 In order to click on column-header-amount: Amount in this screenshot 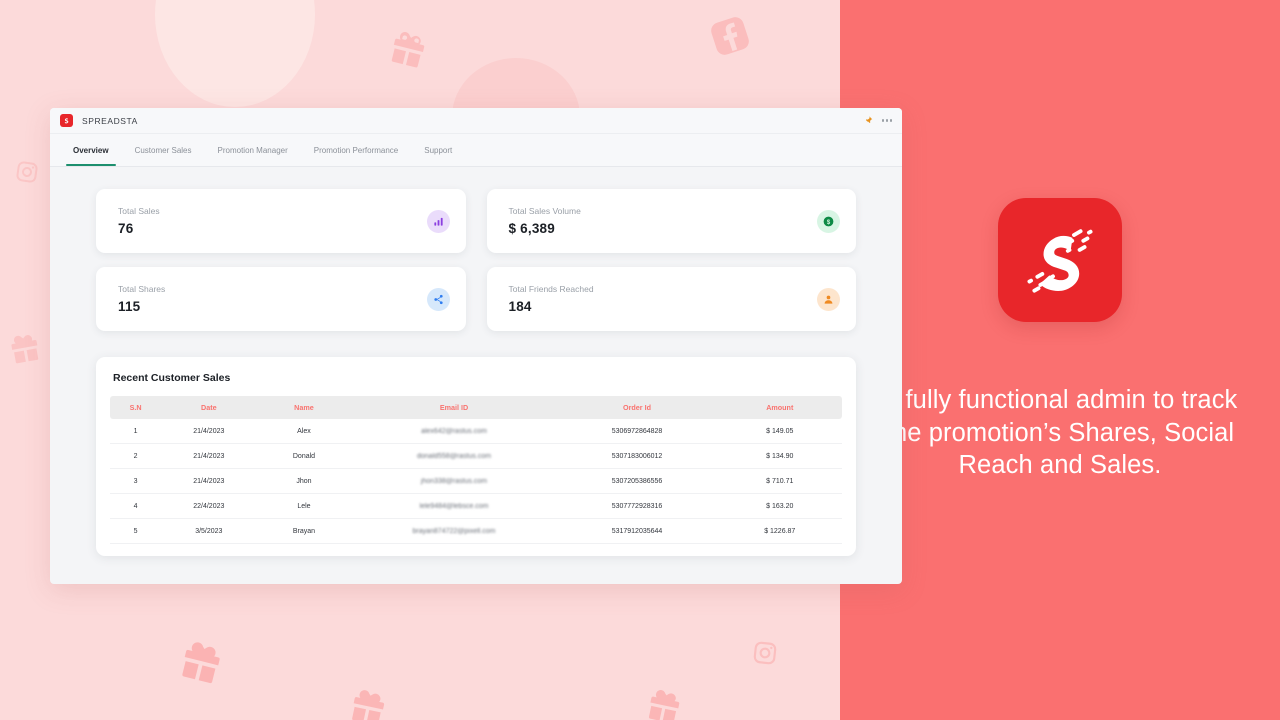, I will do `click(779, 407)`.